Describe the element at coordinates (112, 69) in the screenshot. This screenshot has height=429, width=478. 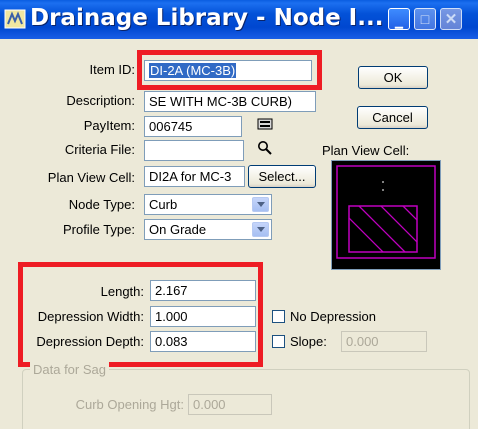
I see `item-id-label: Item ID:` at that location.